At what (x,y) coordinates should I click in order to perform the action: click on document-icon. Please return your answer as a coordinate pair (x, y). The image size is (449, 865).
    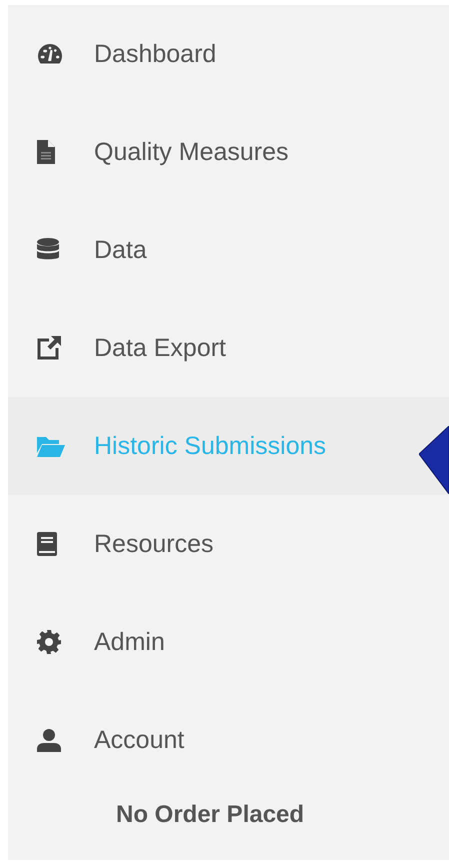
    Looking at the image, I should click on (46, 152).